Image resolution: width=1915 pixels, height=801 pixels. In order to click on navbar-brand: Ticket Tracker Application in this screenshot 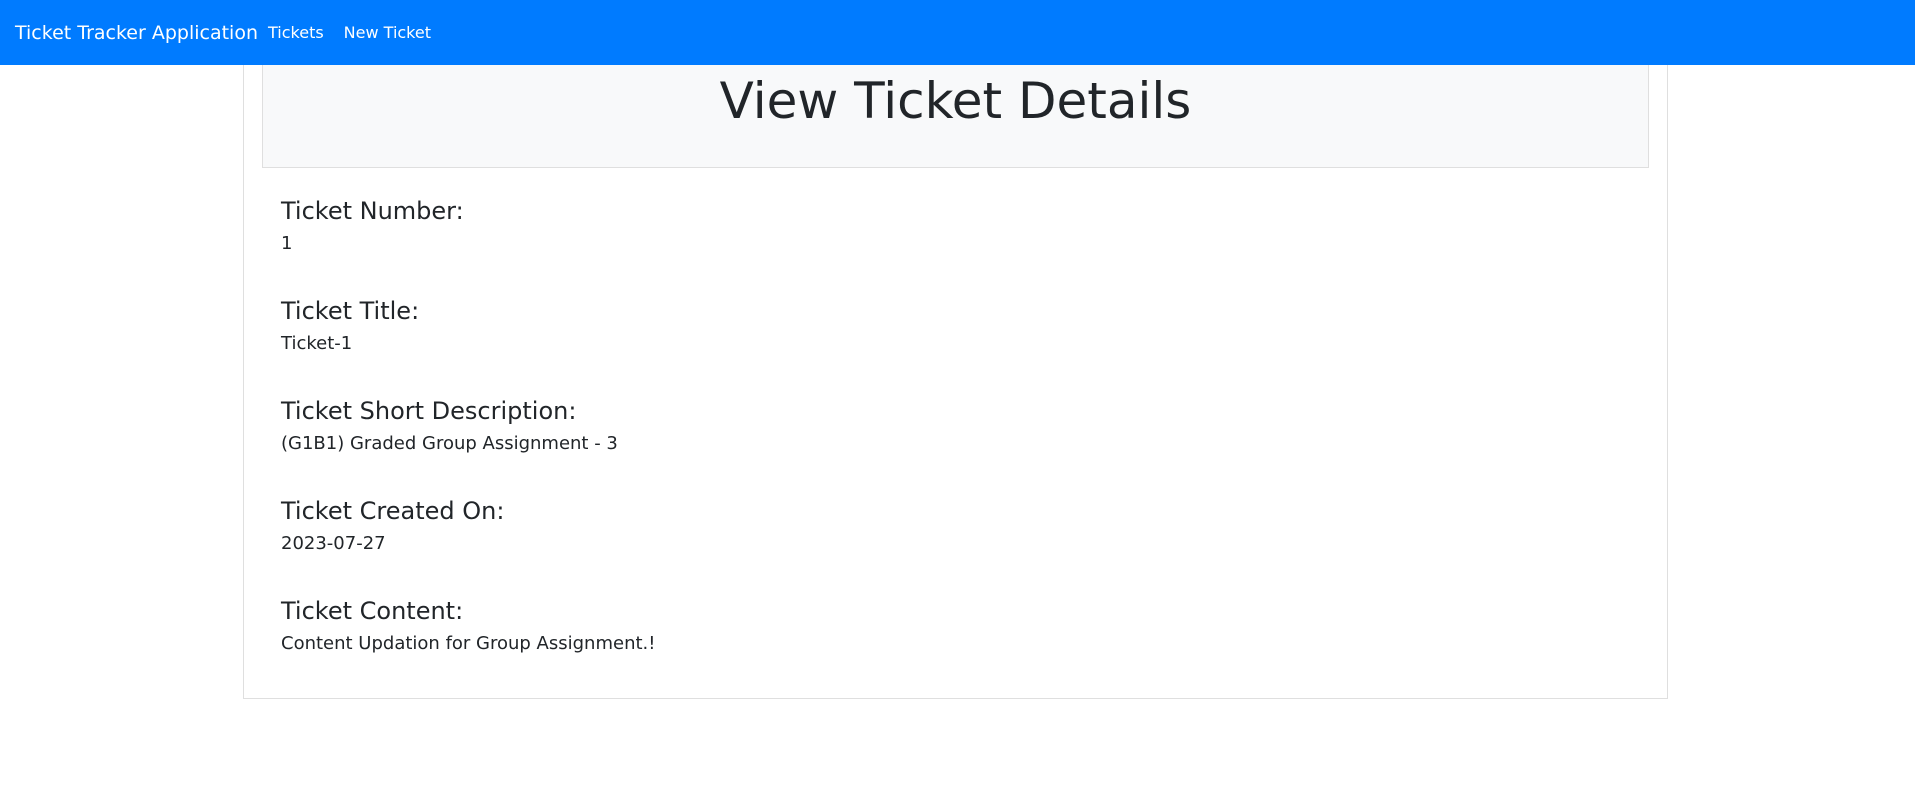, I will do `click(136, 33)`.